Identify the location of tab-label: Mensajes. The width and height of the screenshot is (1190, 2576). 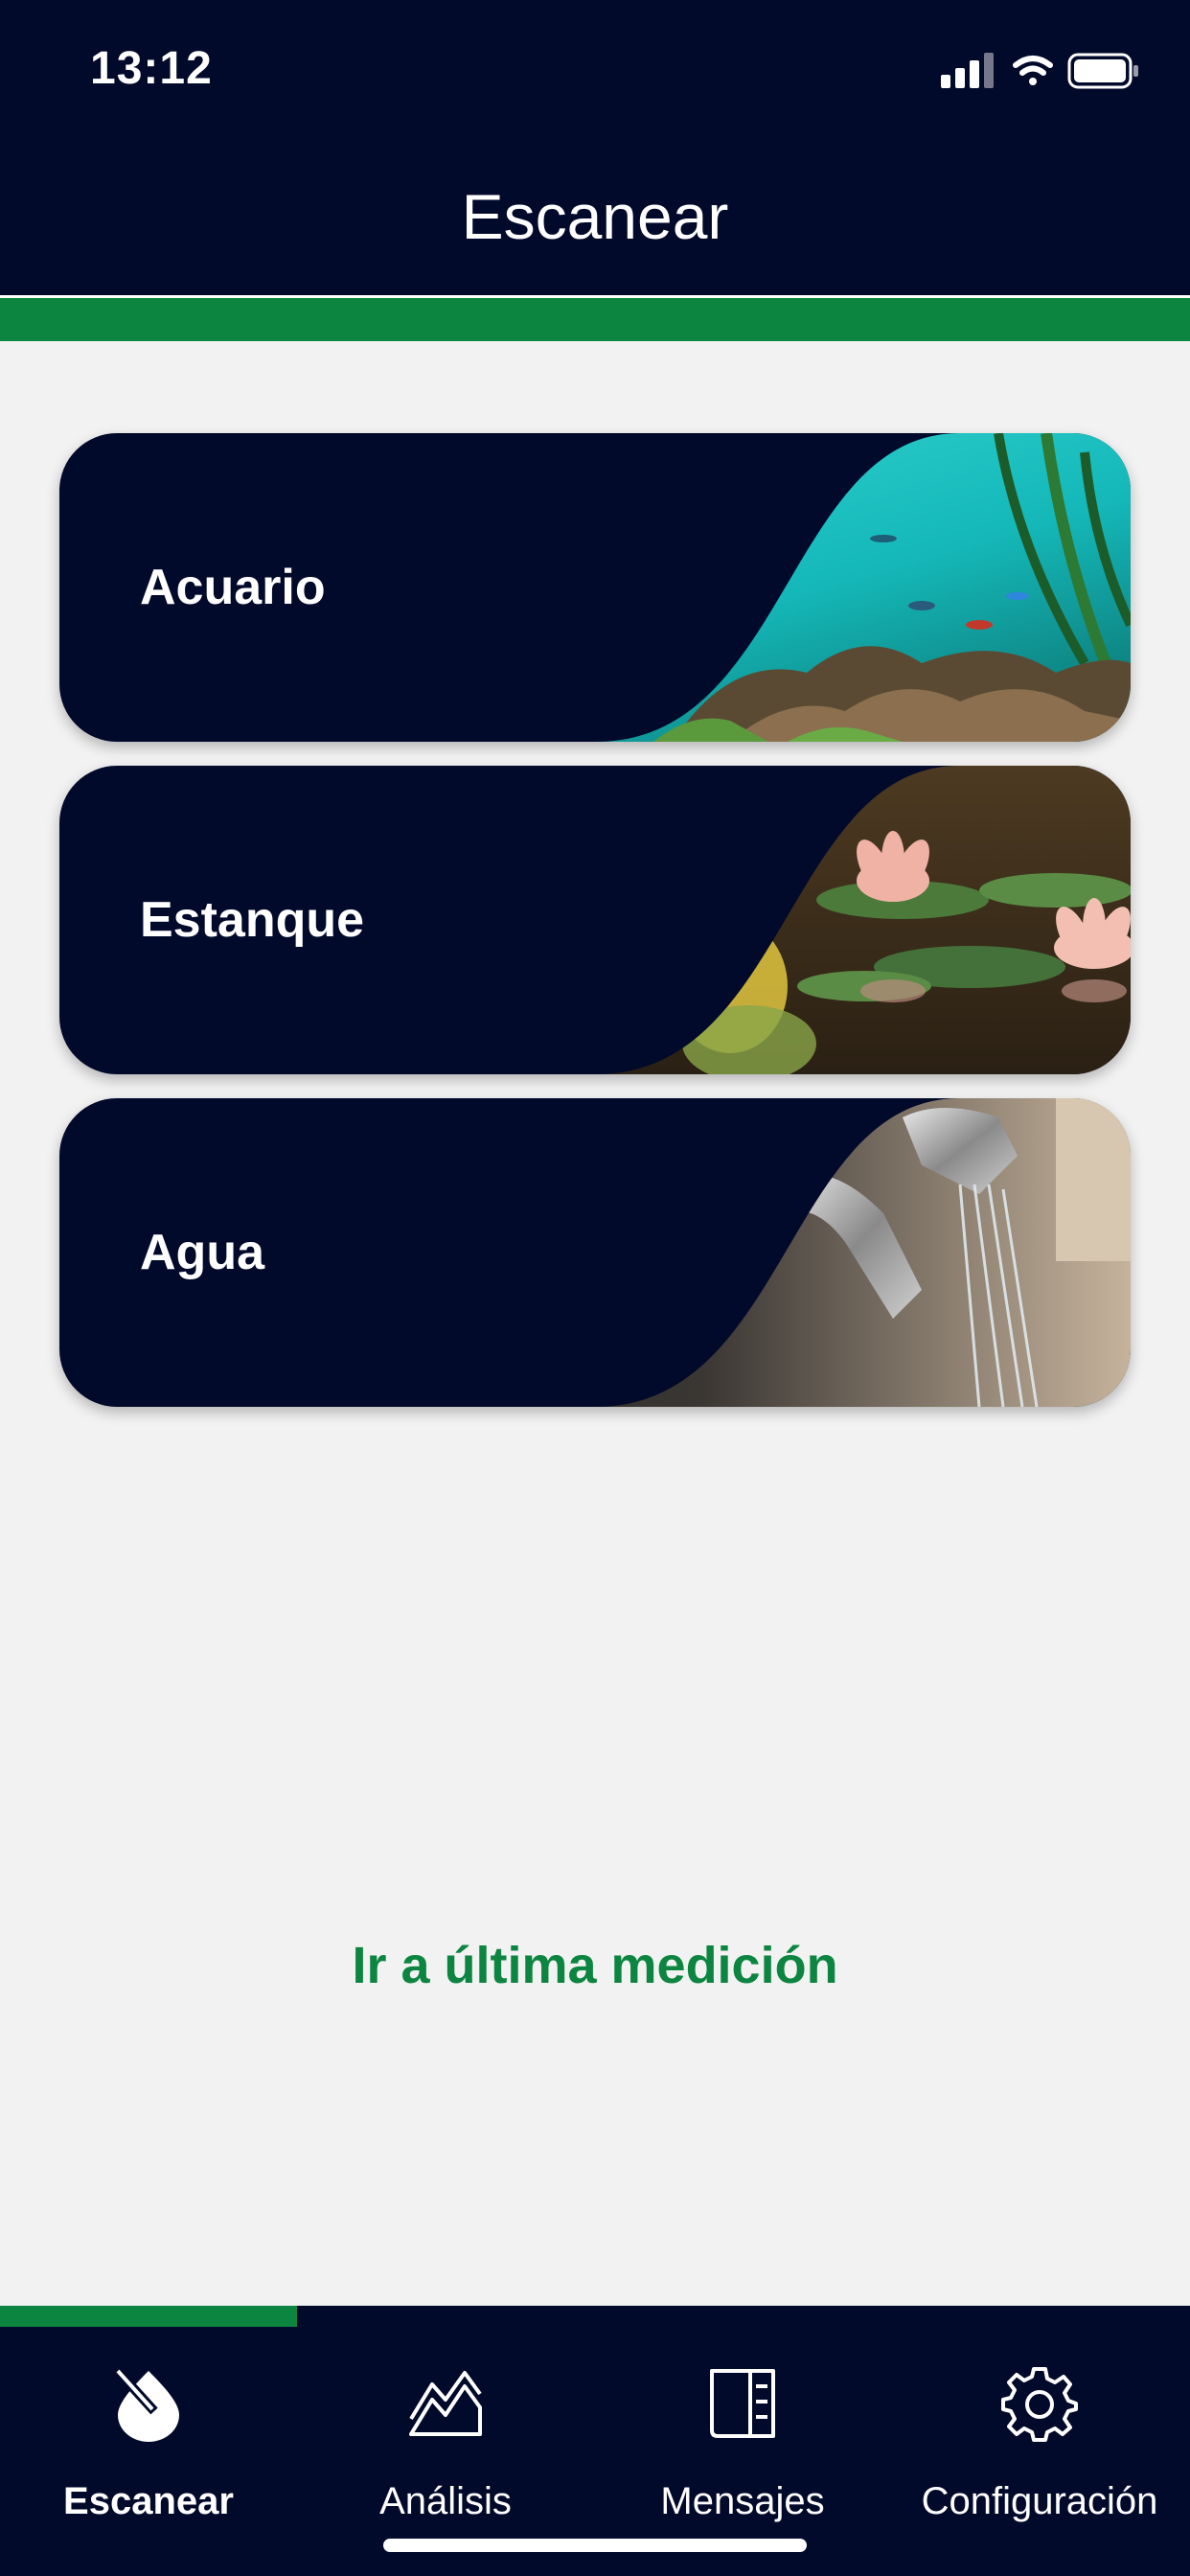
(743, 2501).